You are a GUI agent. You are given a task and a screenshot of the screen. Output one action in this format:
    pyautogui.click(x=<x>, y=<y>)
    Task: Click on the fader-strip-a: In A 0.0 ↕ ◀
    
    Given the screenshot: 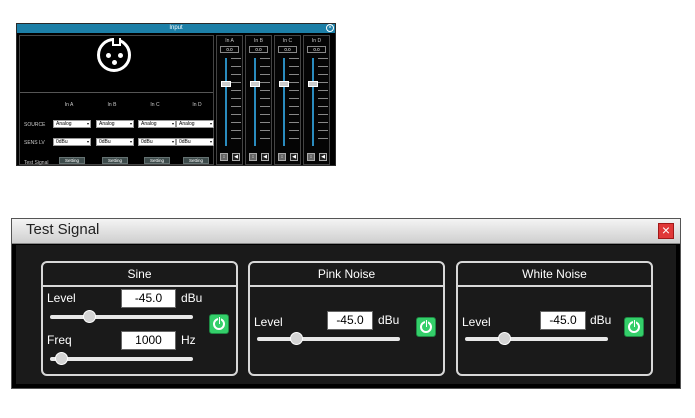 What is the action you would take?
    pyautogui.click(x=229, y=100)
    